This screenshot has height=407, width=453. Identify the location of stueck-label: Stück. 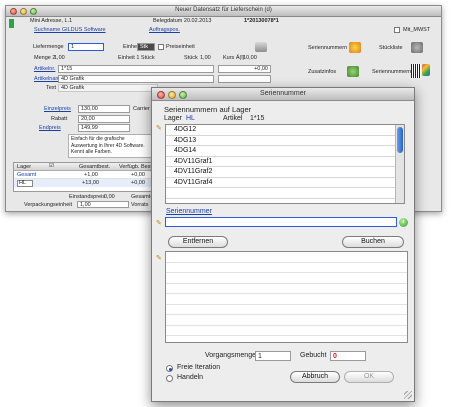
(191, 58).